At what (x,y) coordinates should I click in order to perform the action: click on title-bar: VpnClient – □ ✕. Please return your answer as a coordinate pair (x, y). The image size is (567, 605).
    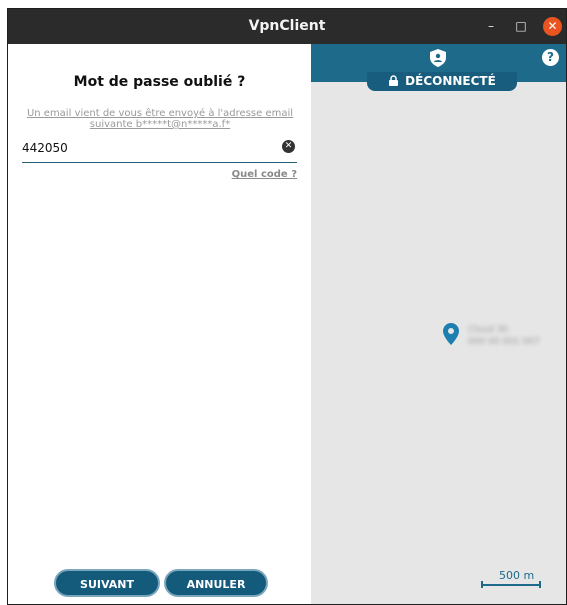
    Looking at the image, I should click on (287, 26).